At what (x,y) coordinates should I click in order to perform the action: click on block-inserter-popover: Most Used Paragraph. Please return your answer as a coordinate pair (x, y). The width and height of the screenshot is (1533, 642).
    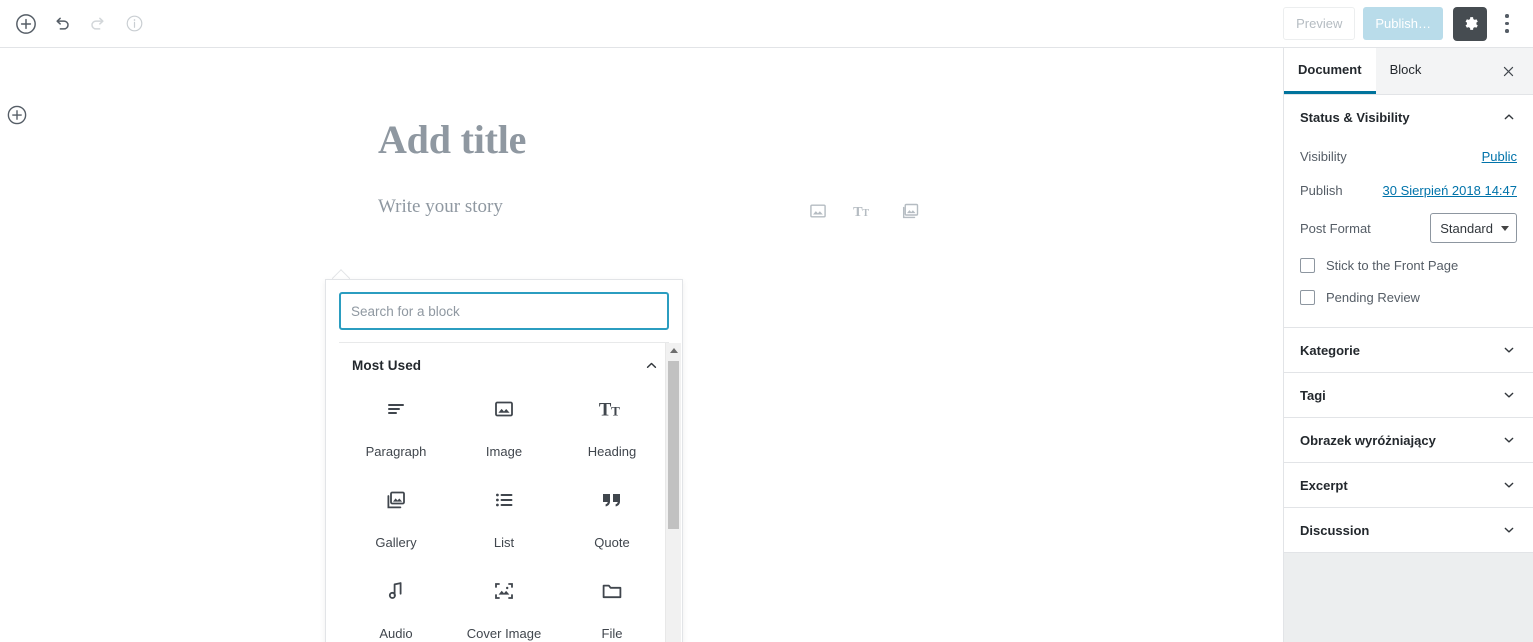
    Looking at the image, I should click on (504, 460).